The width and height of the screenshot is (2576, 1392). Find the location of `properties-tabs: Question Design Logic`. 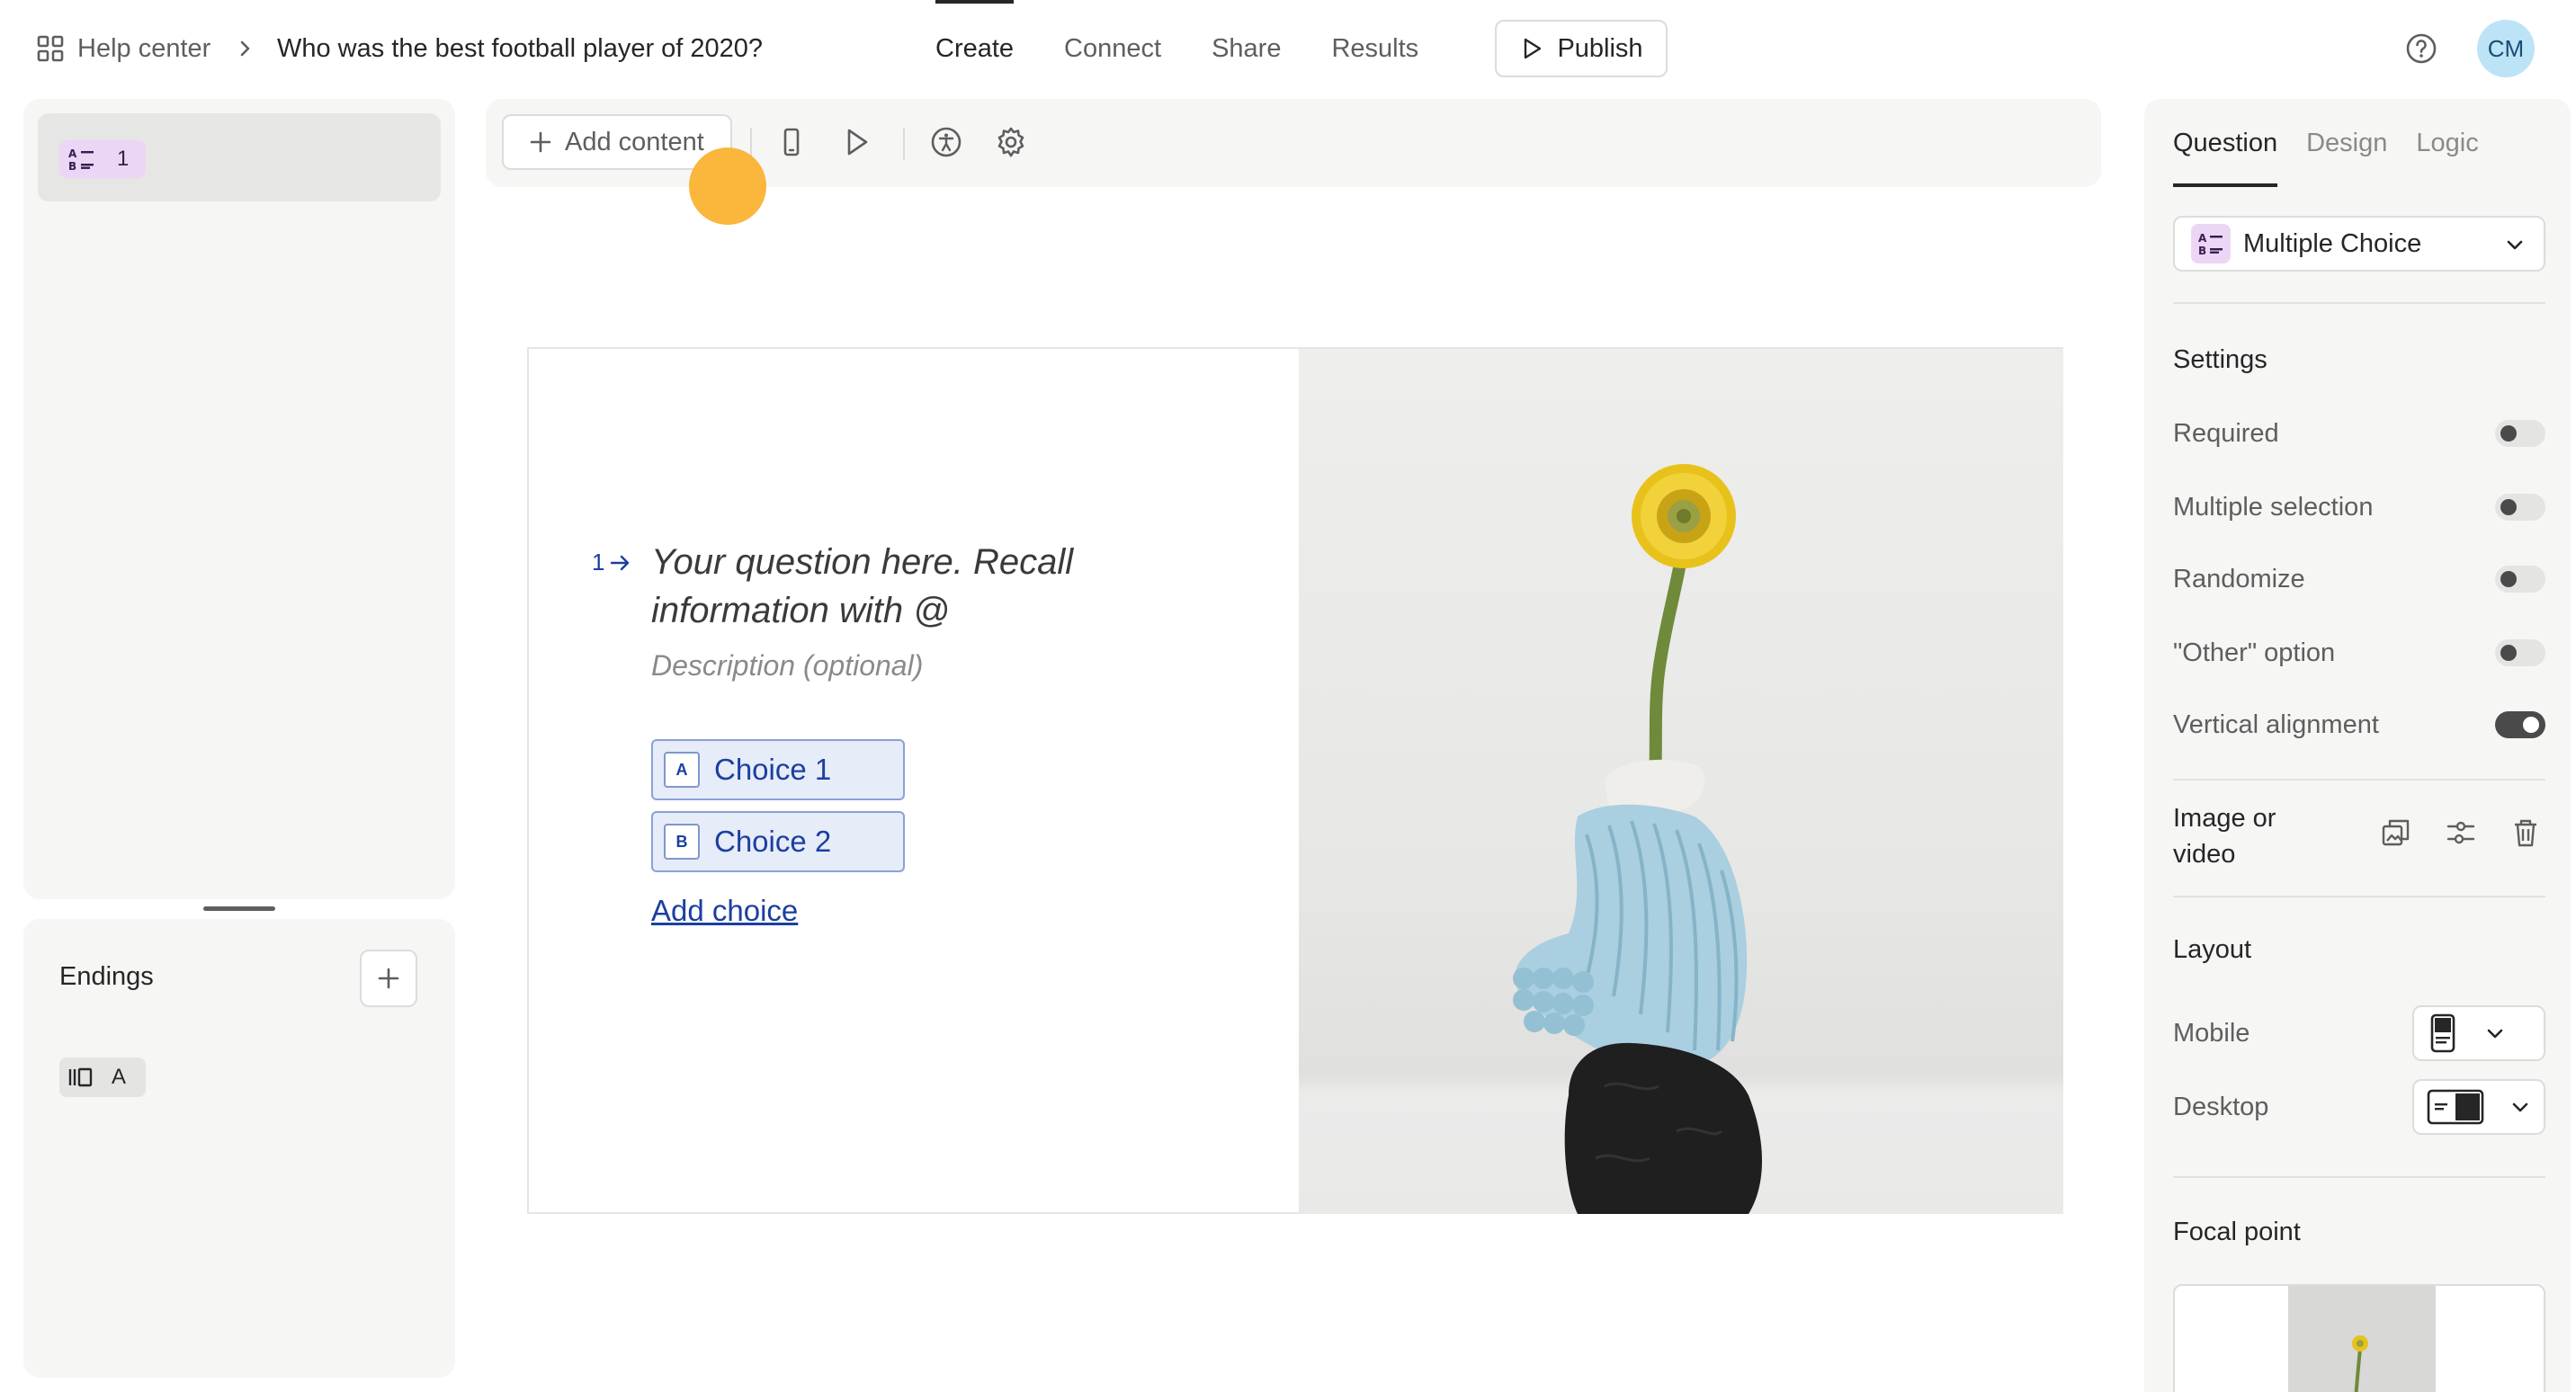

properties-tabs: Question Design Logic is located at coordinates (2340, 143).